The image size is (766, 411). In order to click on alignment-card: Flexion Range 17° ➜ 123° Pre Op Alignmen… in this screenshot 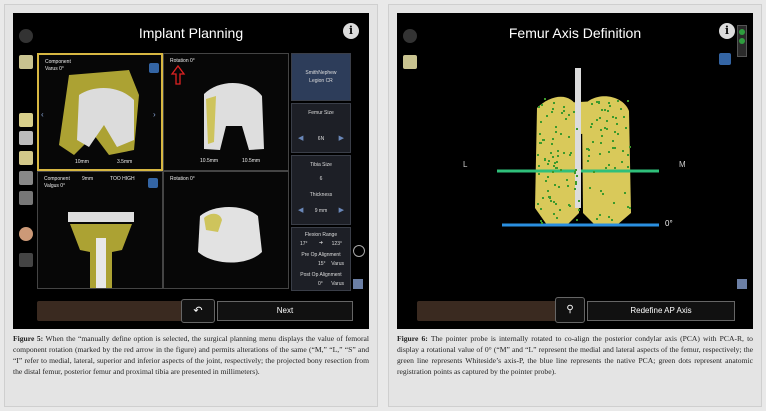, I will do `click(321, 259)`.